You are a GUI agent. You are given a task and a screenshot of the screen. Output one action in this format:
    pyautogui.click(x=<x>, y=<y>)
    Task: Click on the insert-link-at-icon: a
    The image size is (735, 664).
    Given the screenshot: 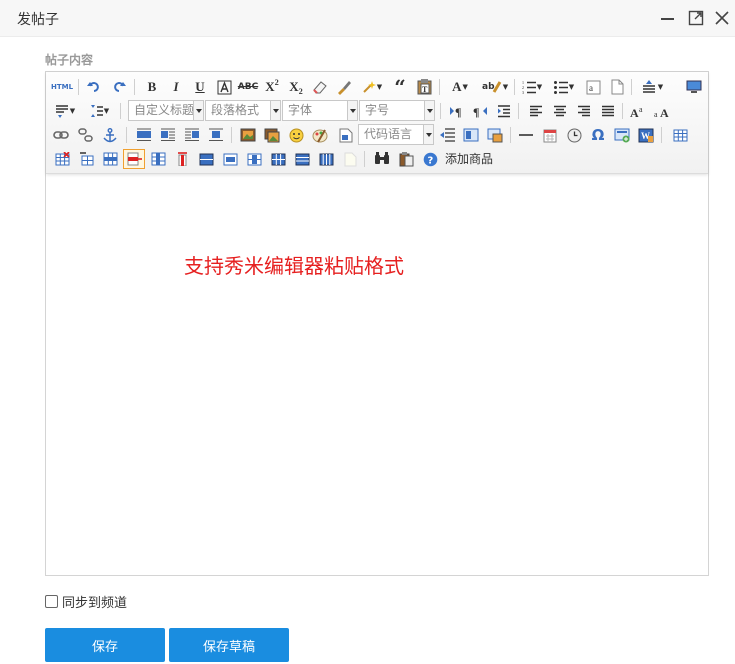 What is the action you would take?
    pyautogui.click(x=593, y=87)
    